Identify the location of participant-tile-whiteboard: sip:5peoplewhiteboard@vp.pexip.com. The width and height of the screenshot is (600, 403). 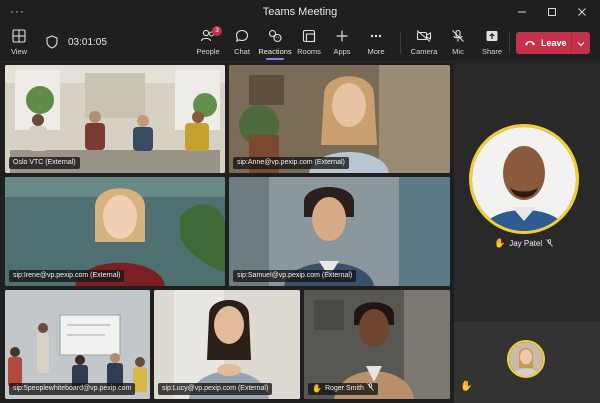
(77, 344).